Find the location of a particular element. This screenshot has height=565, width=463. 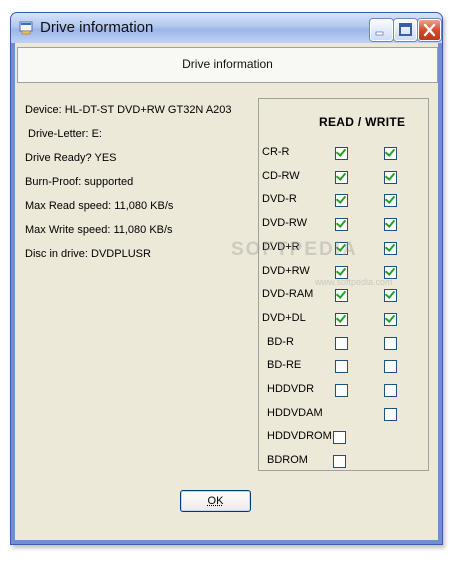

close-button is located at coordinates (429, 30).